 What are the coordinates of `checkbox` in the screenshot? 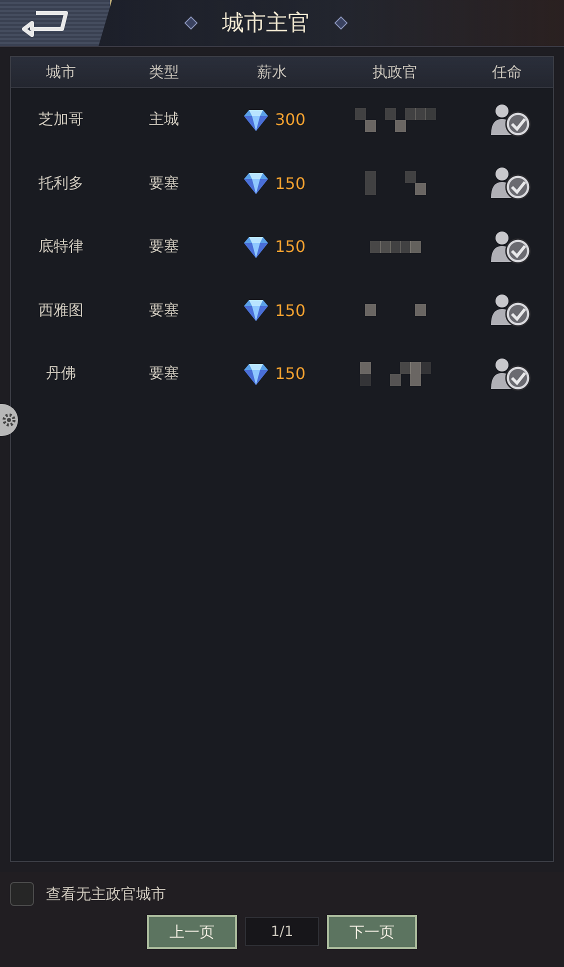 It's located at (22, 894).